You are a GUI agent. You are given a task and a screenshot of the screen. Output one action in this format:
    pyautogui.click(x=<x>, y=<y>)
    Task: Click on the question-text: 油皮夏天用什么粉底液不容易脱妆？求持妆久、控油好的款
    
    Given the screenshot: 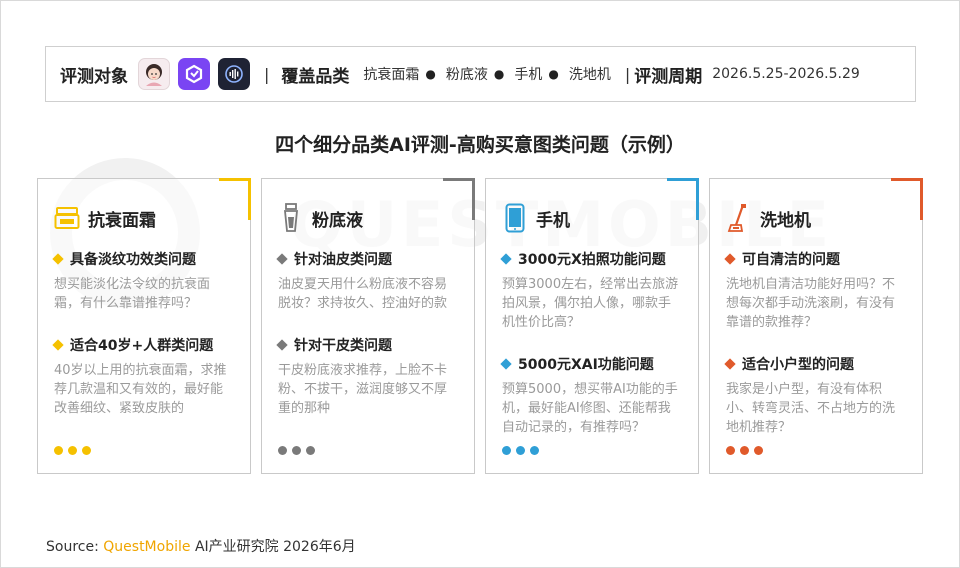 What is the action you would take?
    pyautogui.click(x=363, y=294)
    